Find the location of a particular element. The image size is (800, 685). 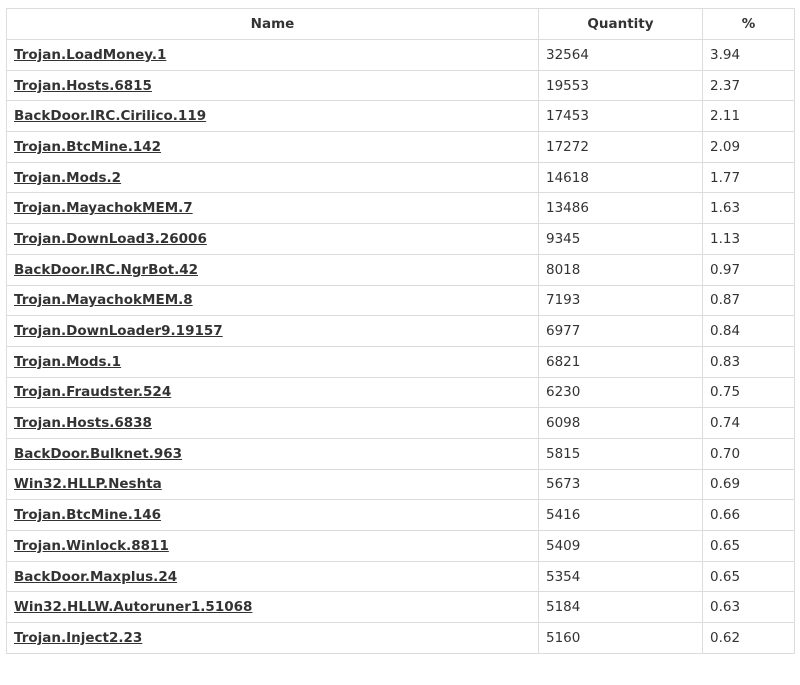

threat-name-cell: Trojan.Mods.2 is located at coordinates (272, 177).